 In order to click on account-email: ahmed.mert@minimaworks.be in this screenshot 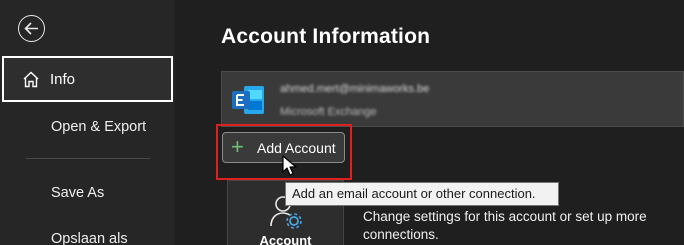, I will do `click(355, 89)`.